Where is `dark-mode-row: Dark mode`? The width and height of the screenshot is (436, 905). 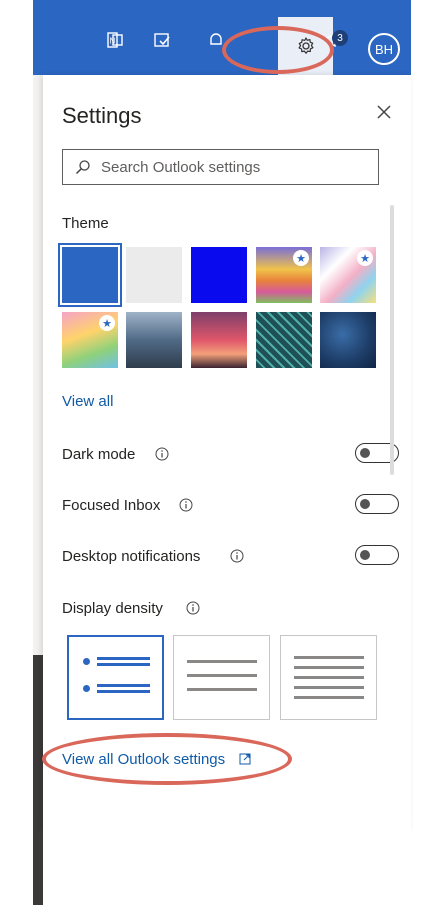
dark-mode-row: Dark mode is located at coordinates (230, 455).